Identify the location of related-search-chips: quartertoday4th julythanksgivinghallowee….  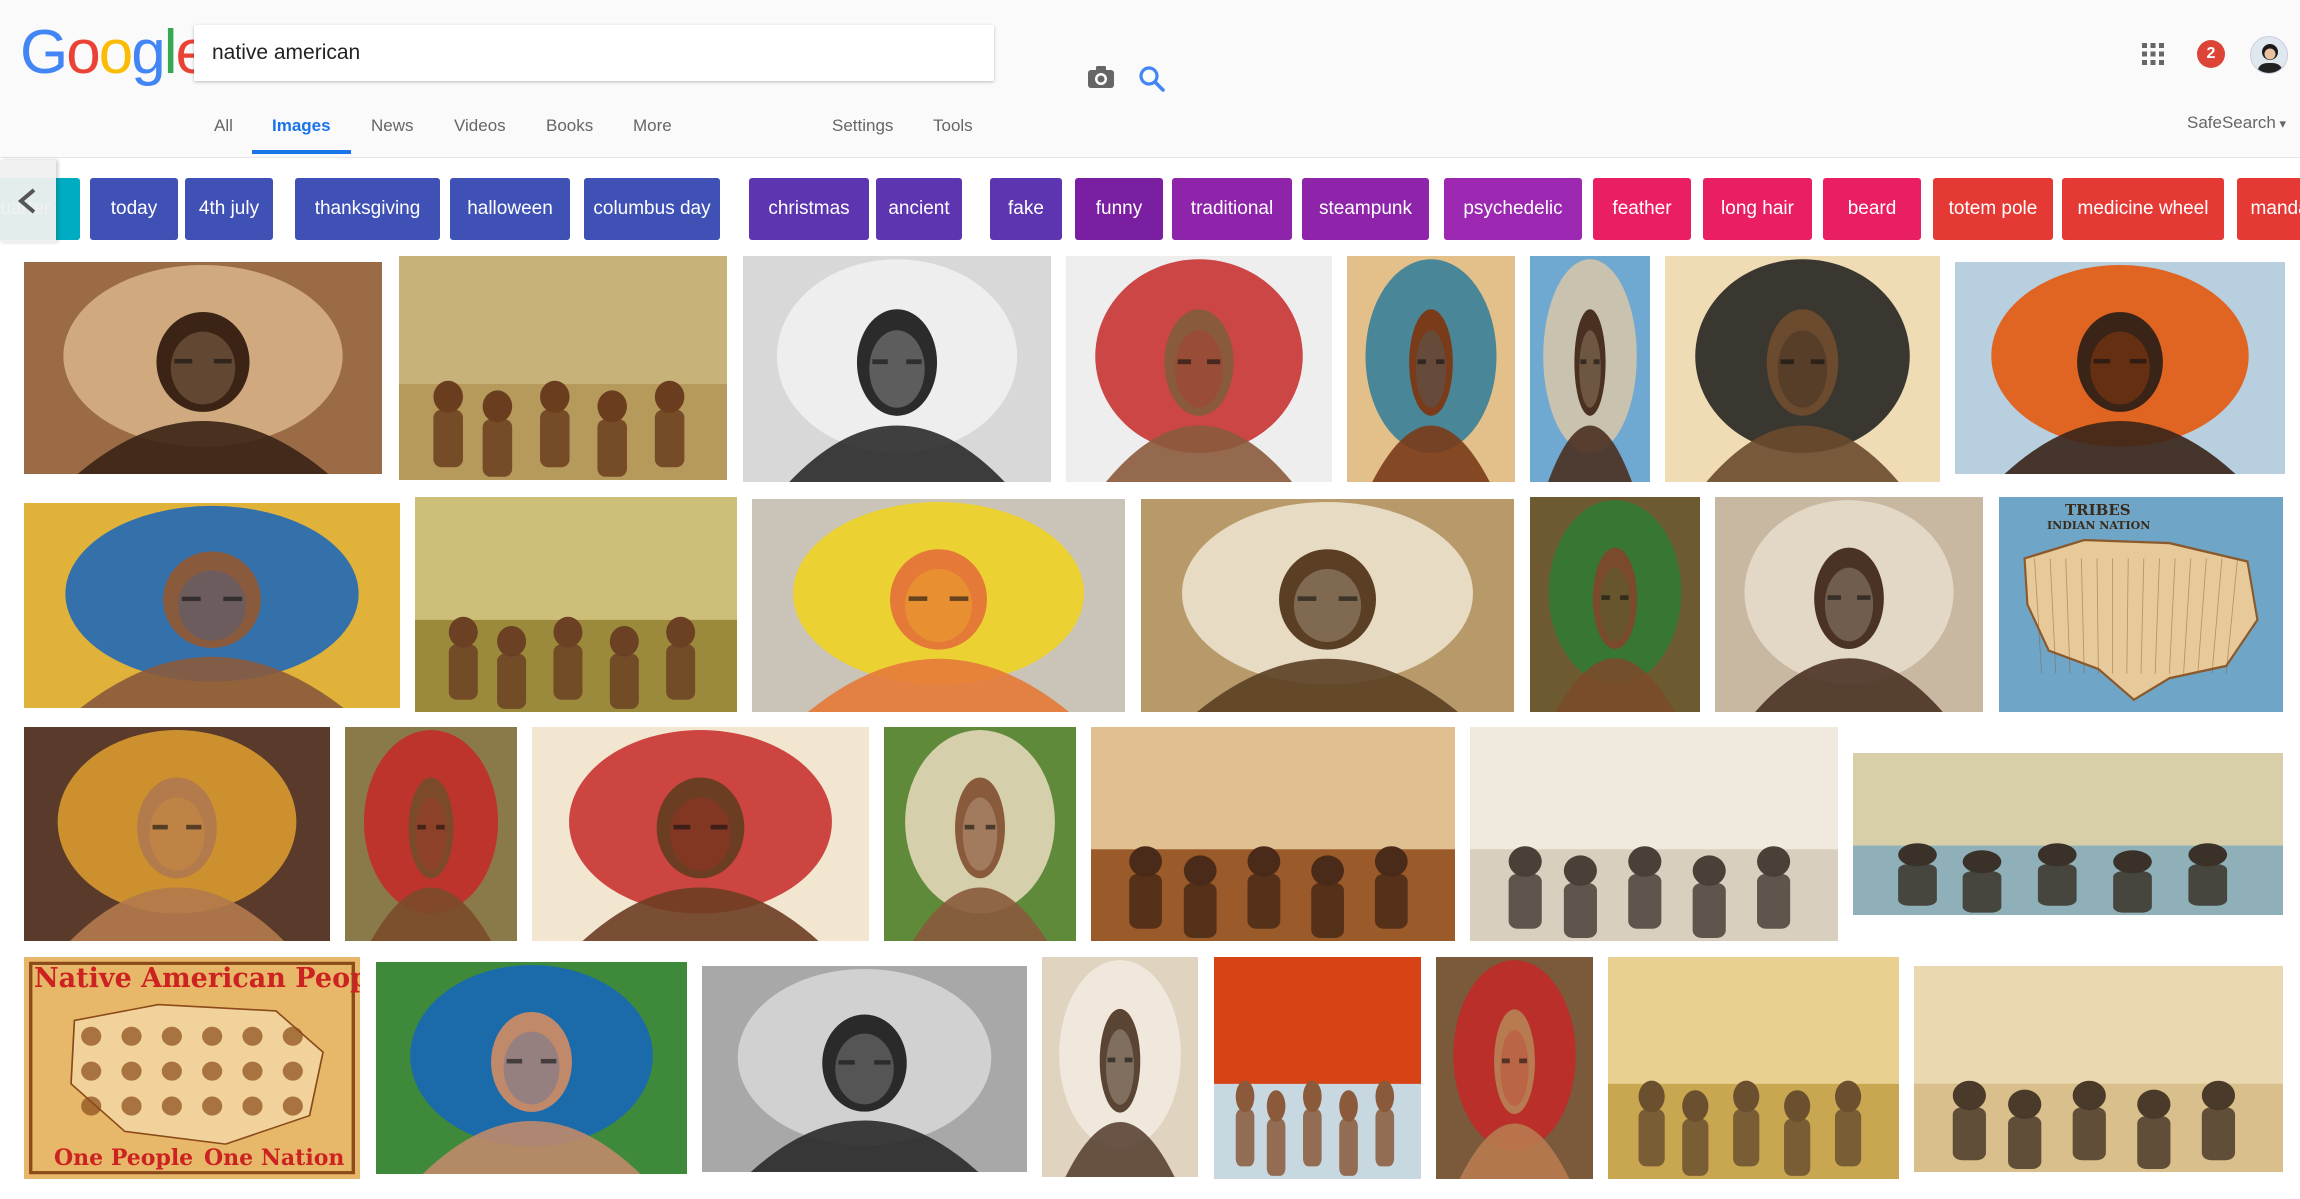
(1150, 209).